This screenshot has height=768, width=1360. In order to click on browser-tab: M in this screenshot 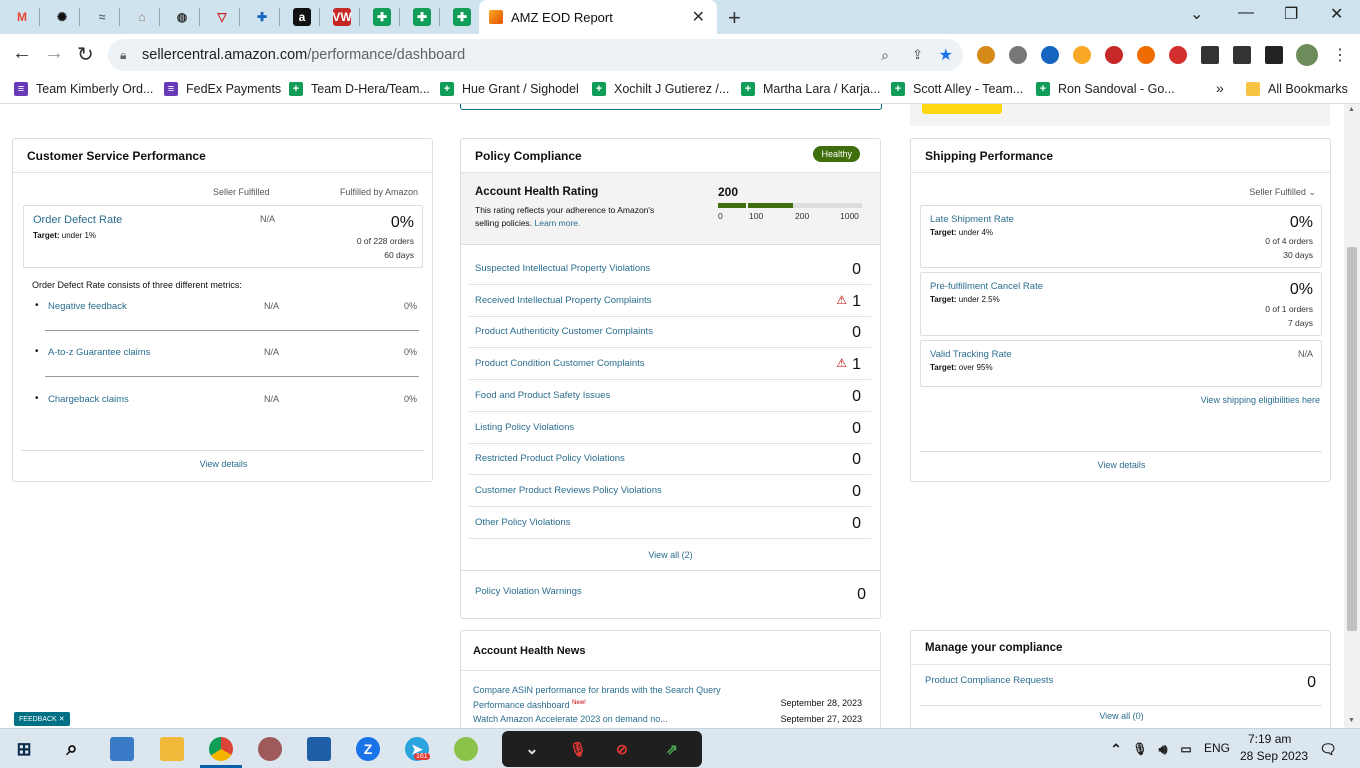, I will do `click(22, 17)`.